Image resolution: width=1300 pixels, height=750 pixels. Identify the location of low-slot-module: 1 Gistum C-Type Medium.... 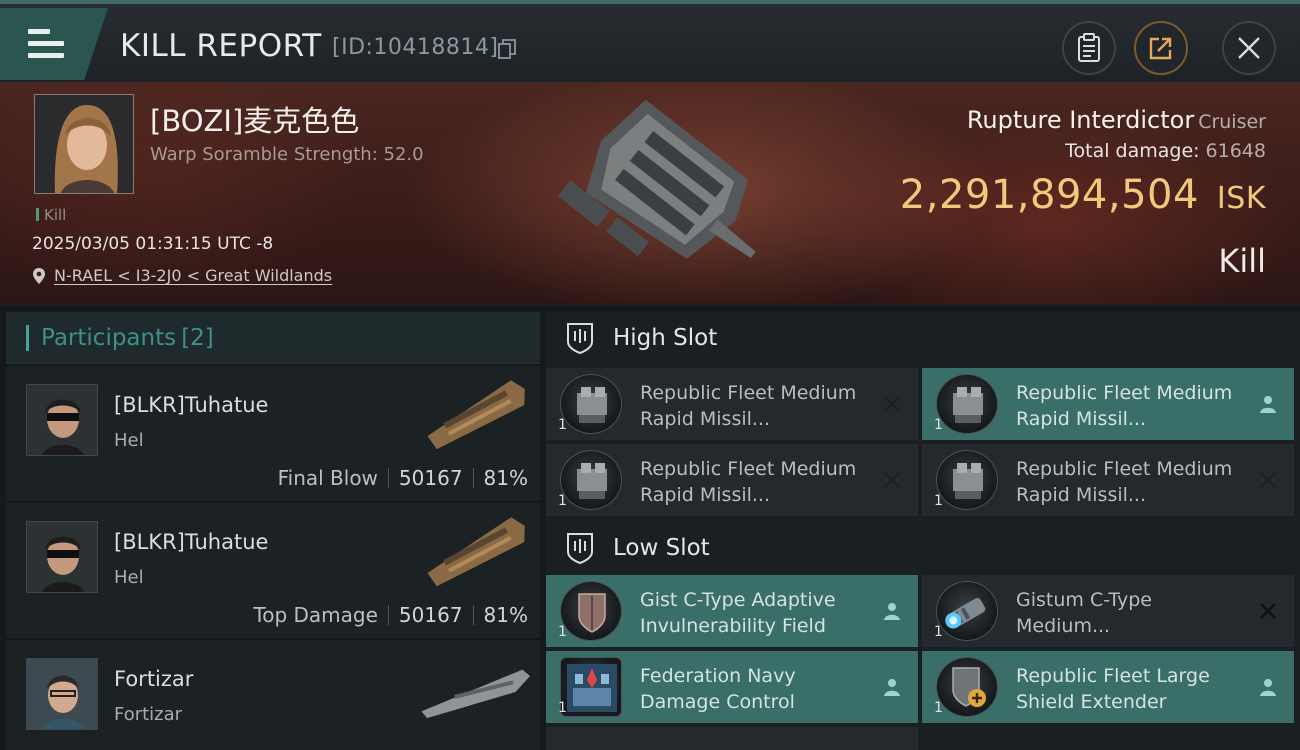
(1108, 611).